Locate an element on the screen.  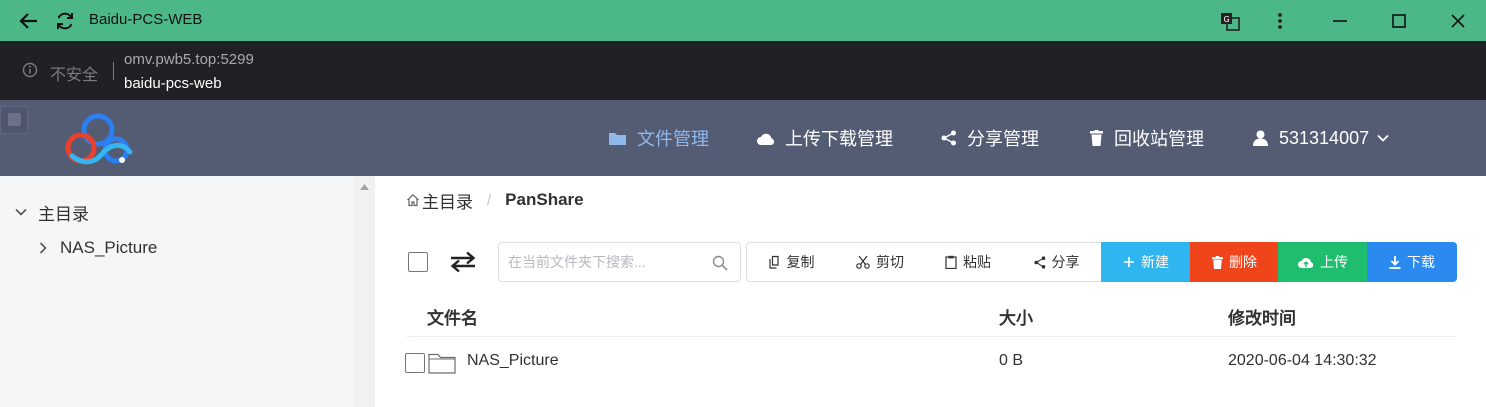
tree-node-root: 主目录 is located at coordinates (51, 212).